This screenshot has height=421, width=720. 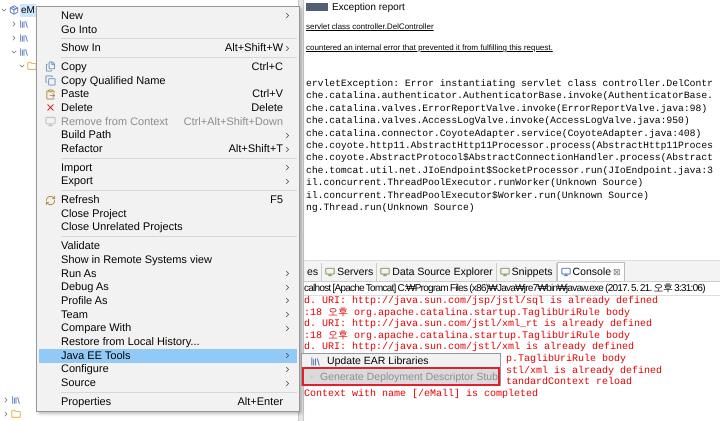 I want to click on menu-item: Show In Alt+Shift+W, so click(x=168, y=48).